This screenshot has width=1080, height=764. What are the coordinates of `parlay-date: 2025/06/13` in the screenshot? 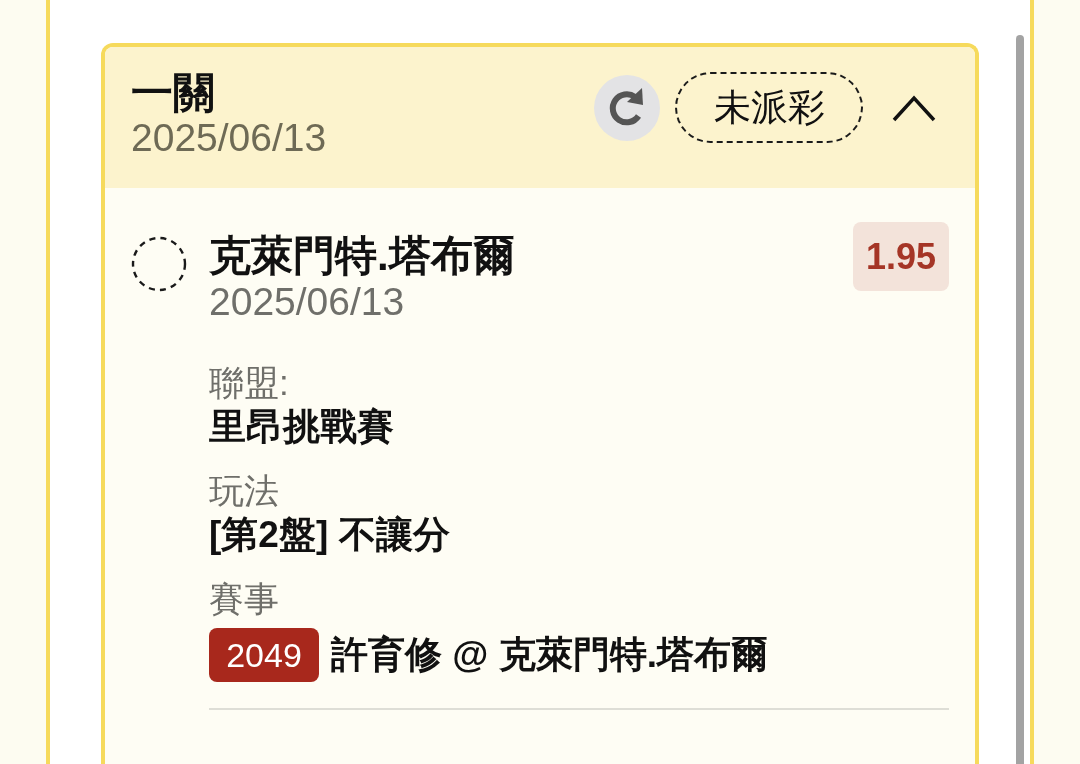 It's located at (229, 138).